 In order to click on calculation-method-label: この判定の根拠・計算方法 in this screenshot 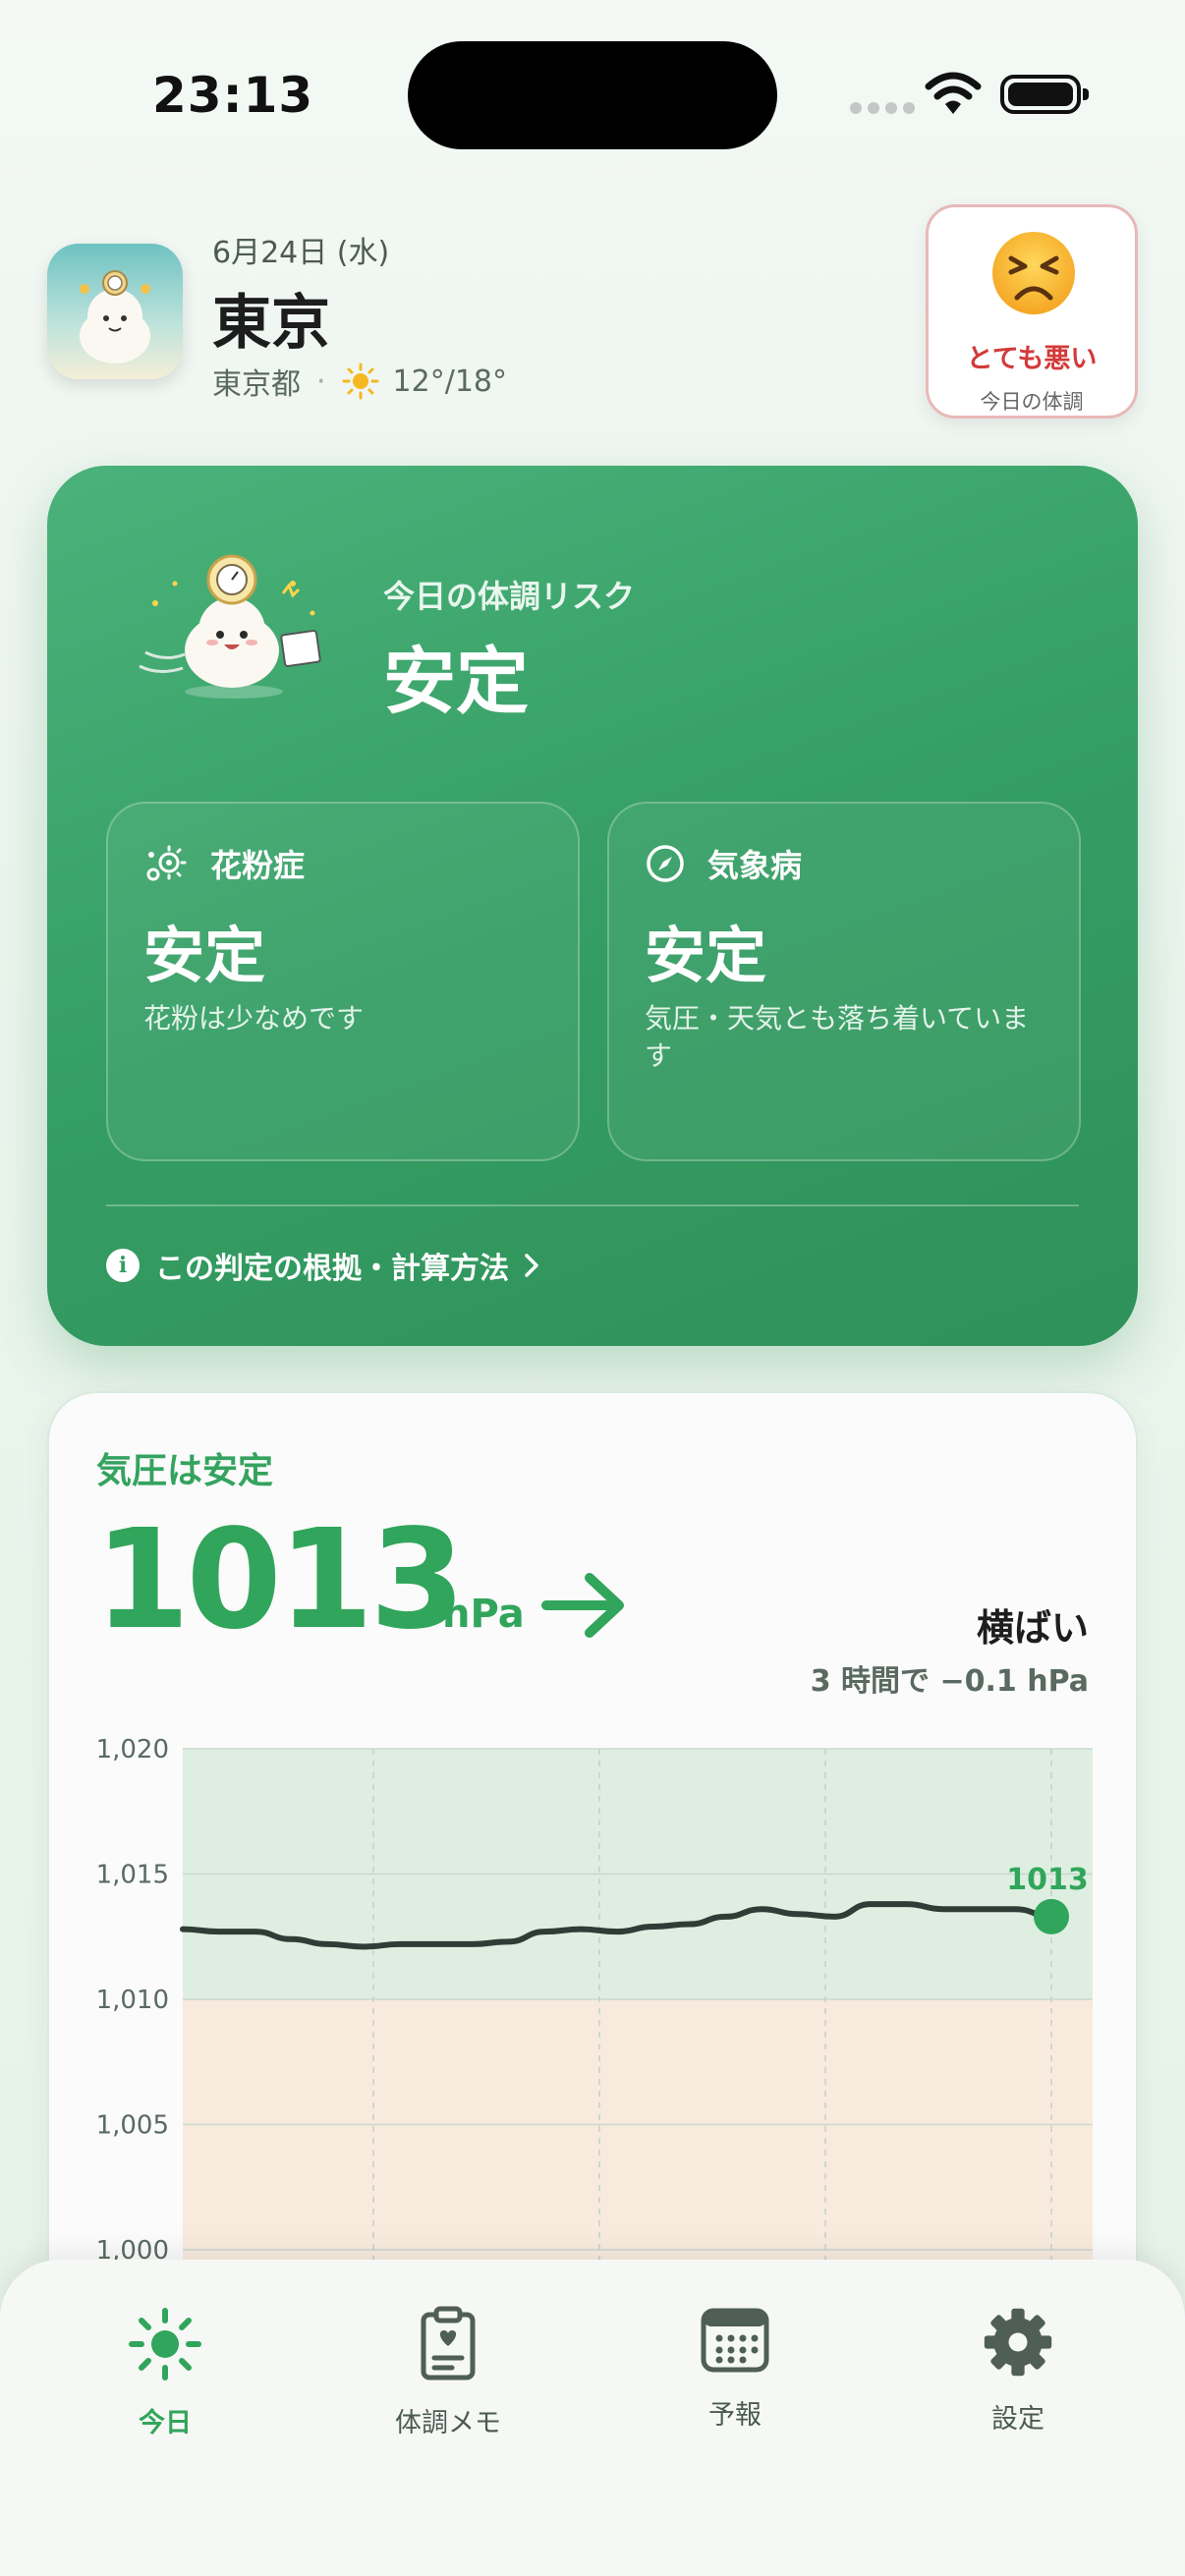, I will do `click(332, 1269)`.